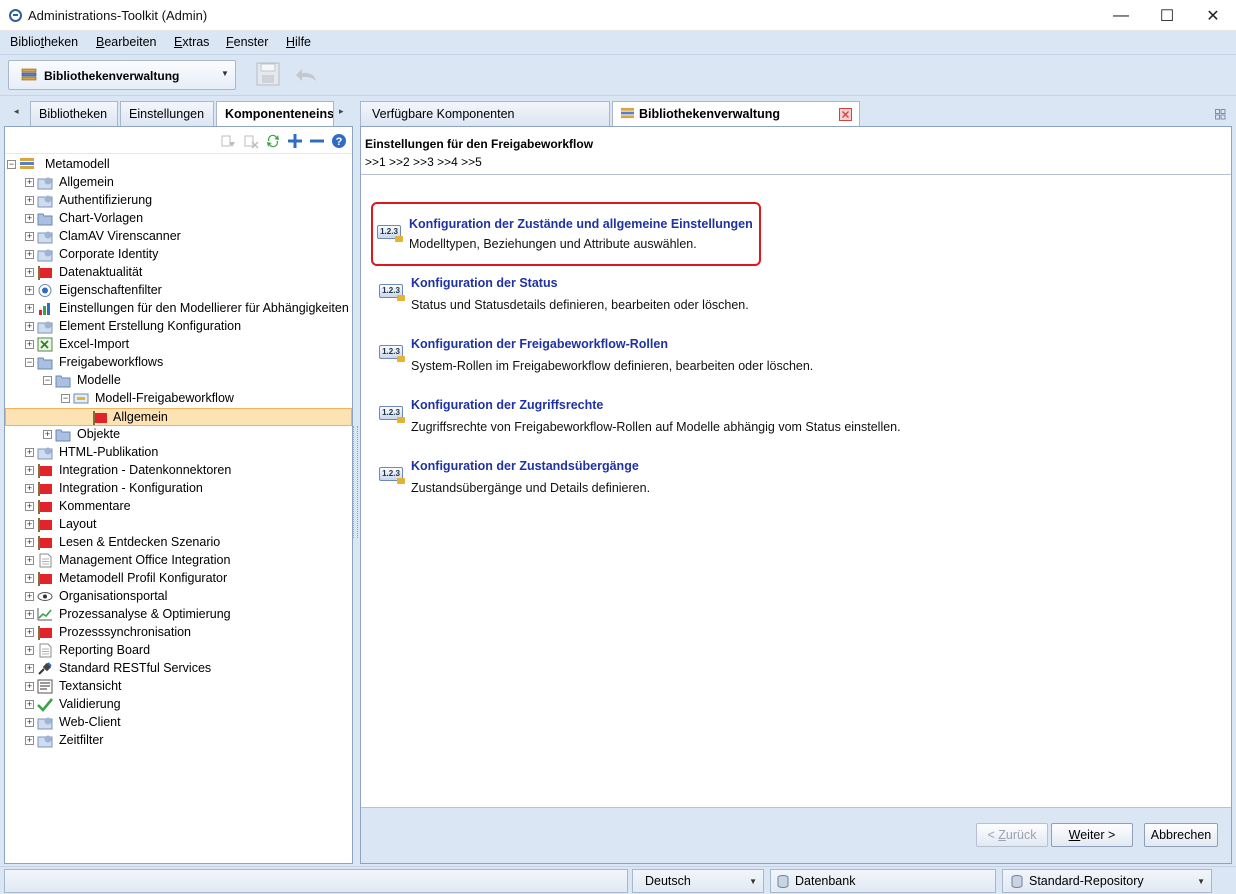  What do you see at coordinates (122, 75) in the screenshot?
I see `library-combo: Bibliothekenverwaltung ▼` at bounding box center [122, 75].